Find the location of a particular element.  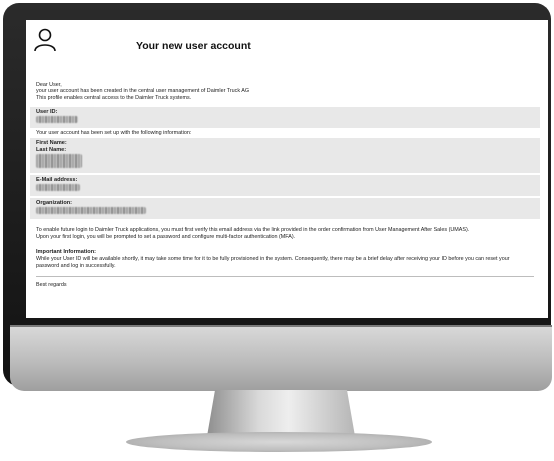

name-section: First Name: Last Name: is located at coordinates (285, 156).